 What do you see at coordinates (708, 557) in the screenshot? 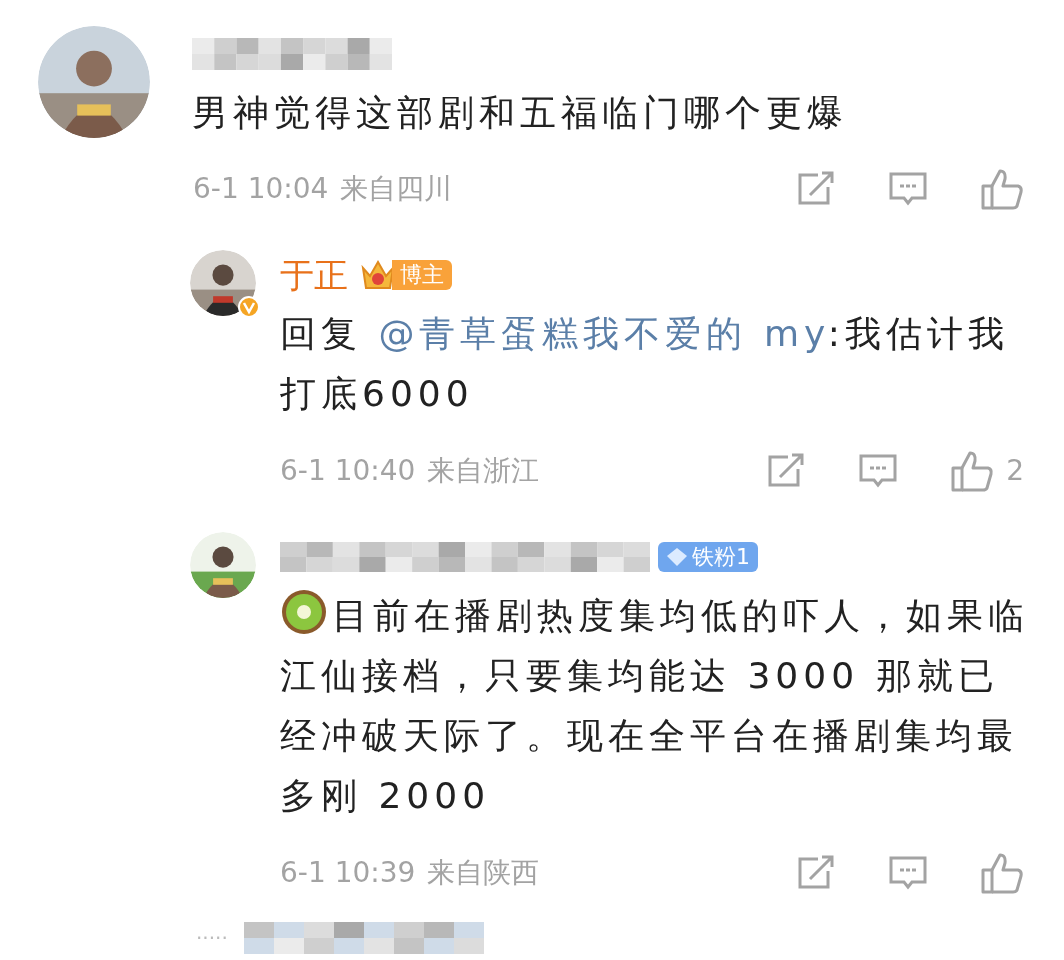
I see `fan-badge: 铁粉1` at bounding box center [708, 557].